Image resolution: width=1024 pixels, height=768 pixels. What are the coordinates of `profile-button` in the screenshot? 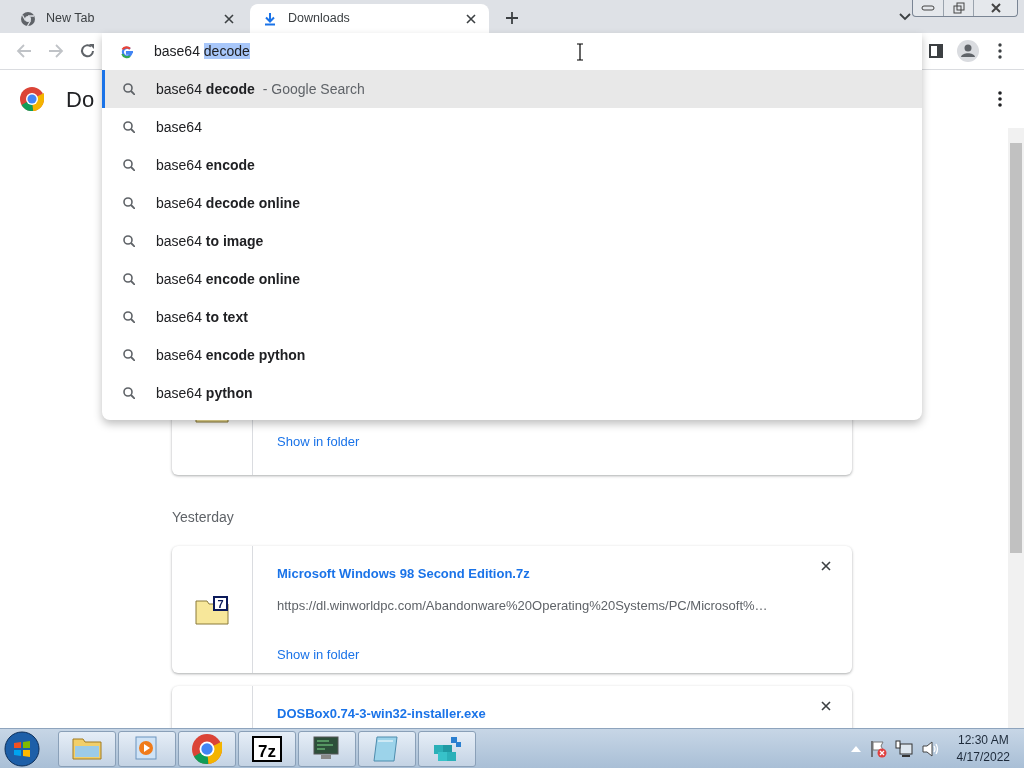 It's located at (968, 51).